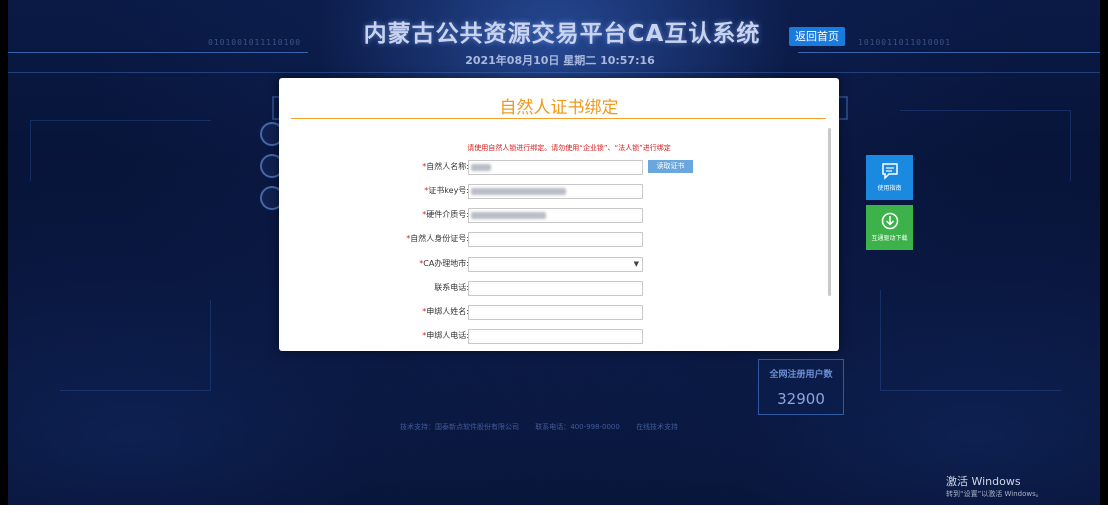 Image resolution: width=1108 pixels, height=513 pixels. Describe the element at coordinates (555, 264) in the screenshot. I see `ca-city-select: ▼` at that location.